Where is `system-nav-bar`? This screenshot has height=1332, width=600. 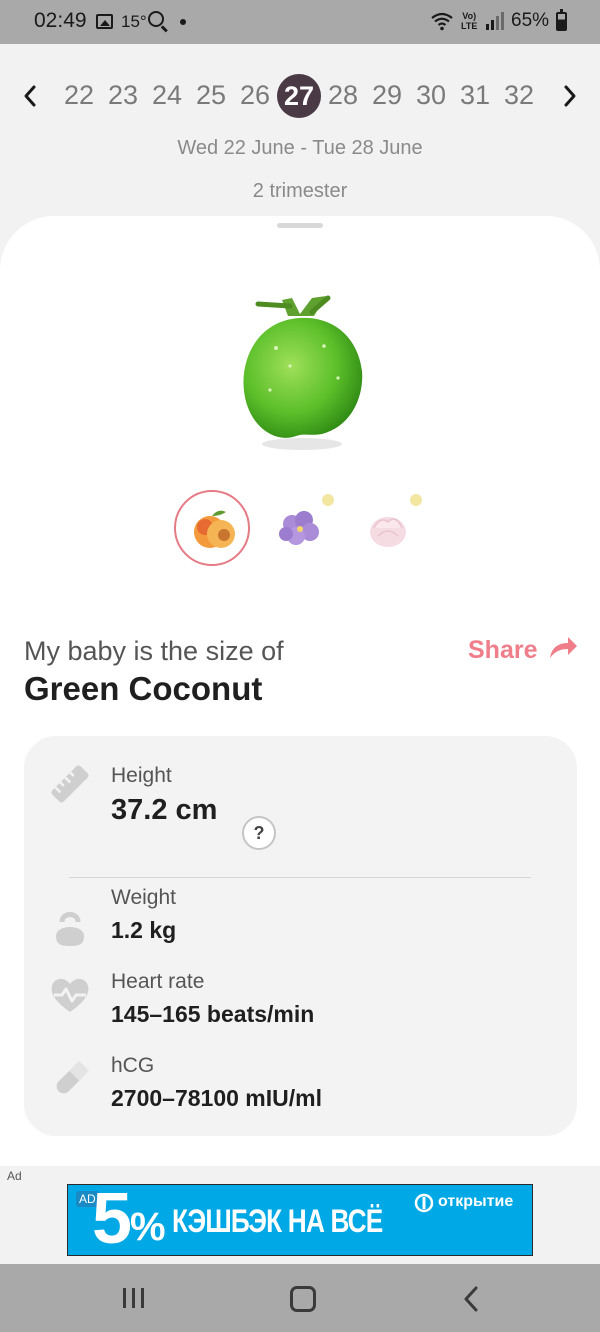
system-nav-bar is located at coordinates (300, 1298).